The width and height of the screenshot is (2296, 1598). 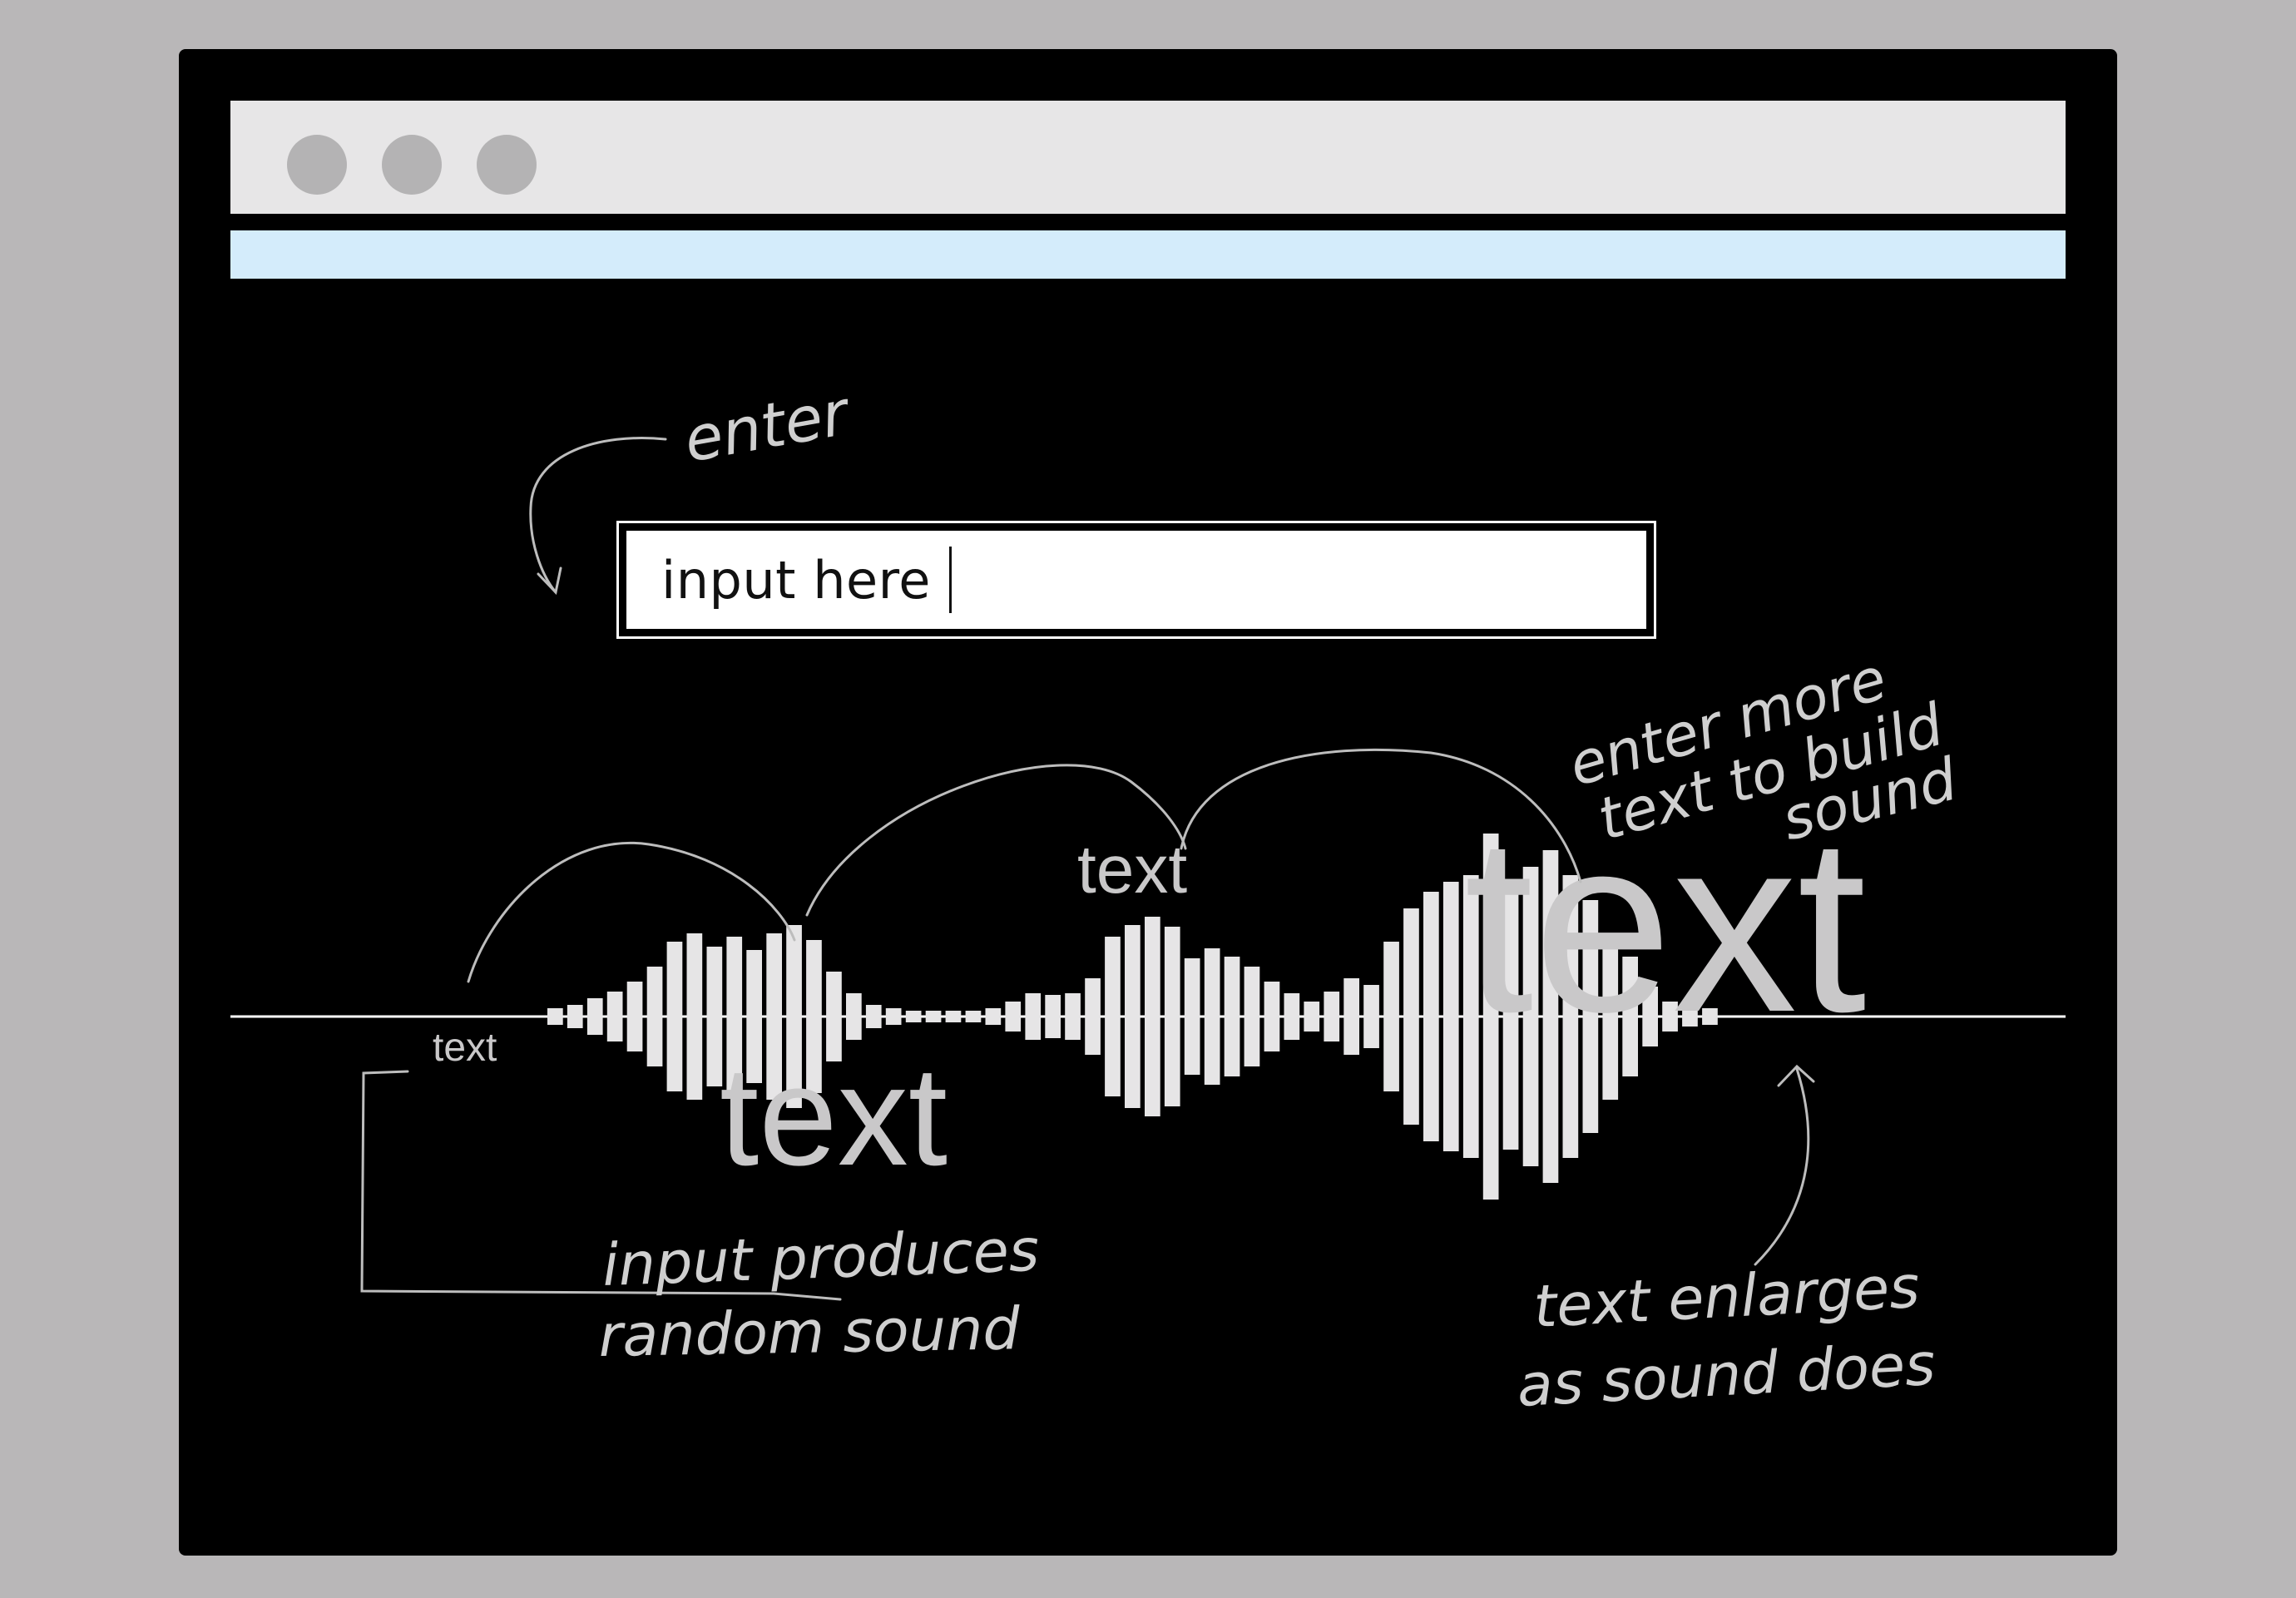 What do you see at coordinates (549, 581) in the screenshot?
I see `enter-arrow-head` at bounding box center [549, 581].